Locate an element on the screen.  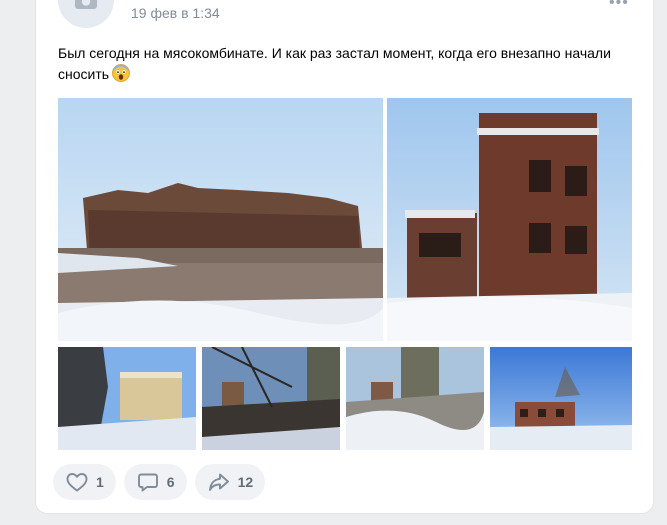
camera-icon is located at coordinates (86, 4).